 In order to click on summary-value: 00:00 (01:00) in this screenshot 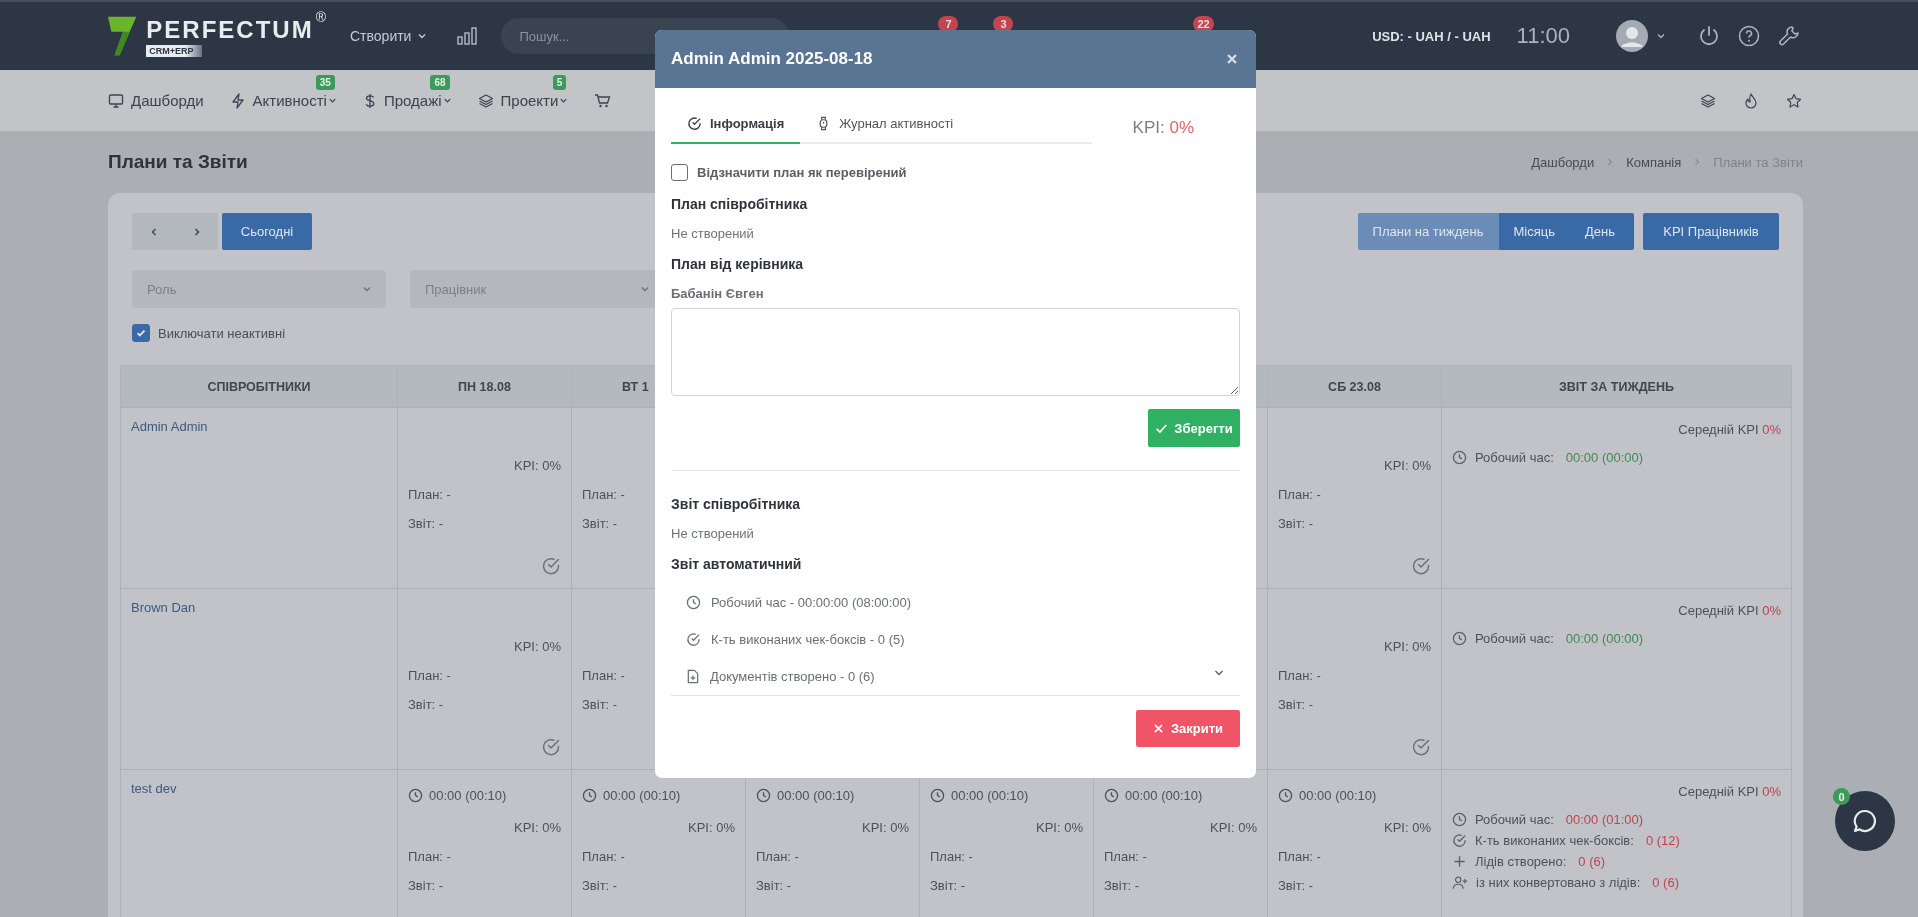, I will do `click(1604, 819)`.